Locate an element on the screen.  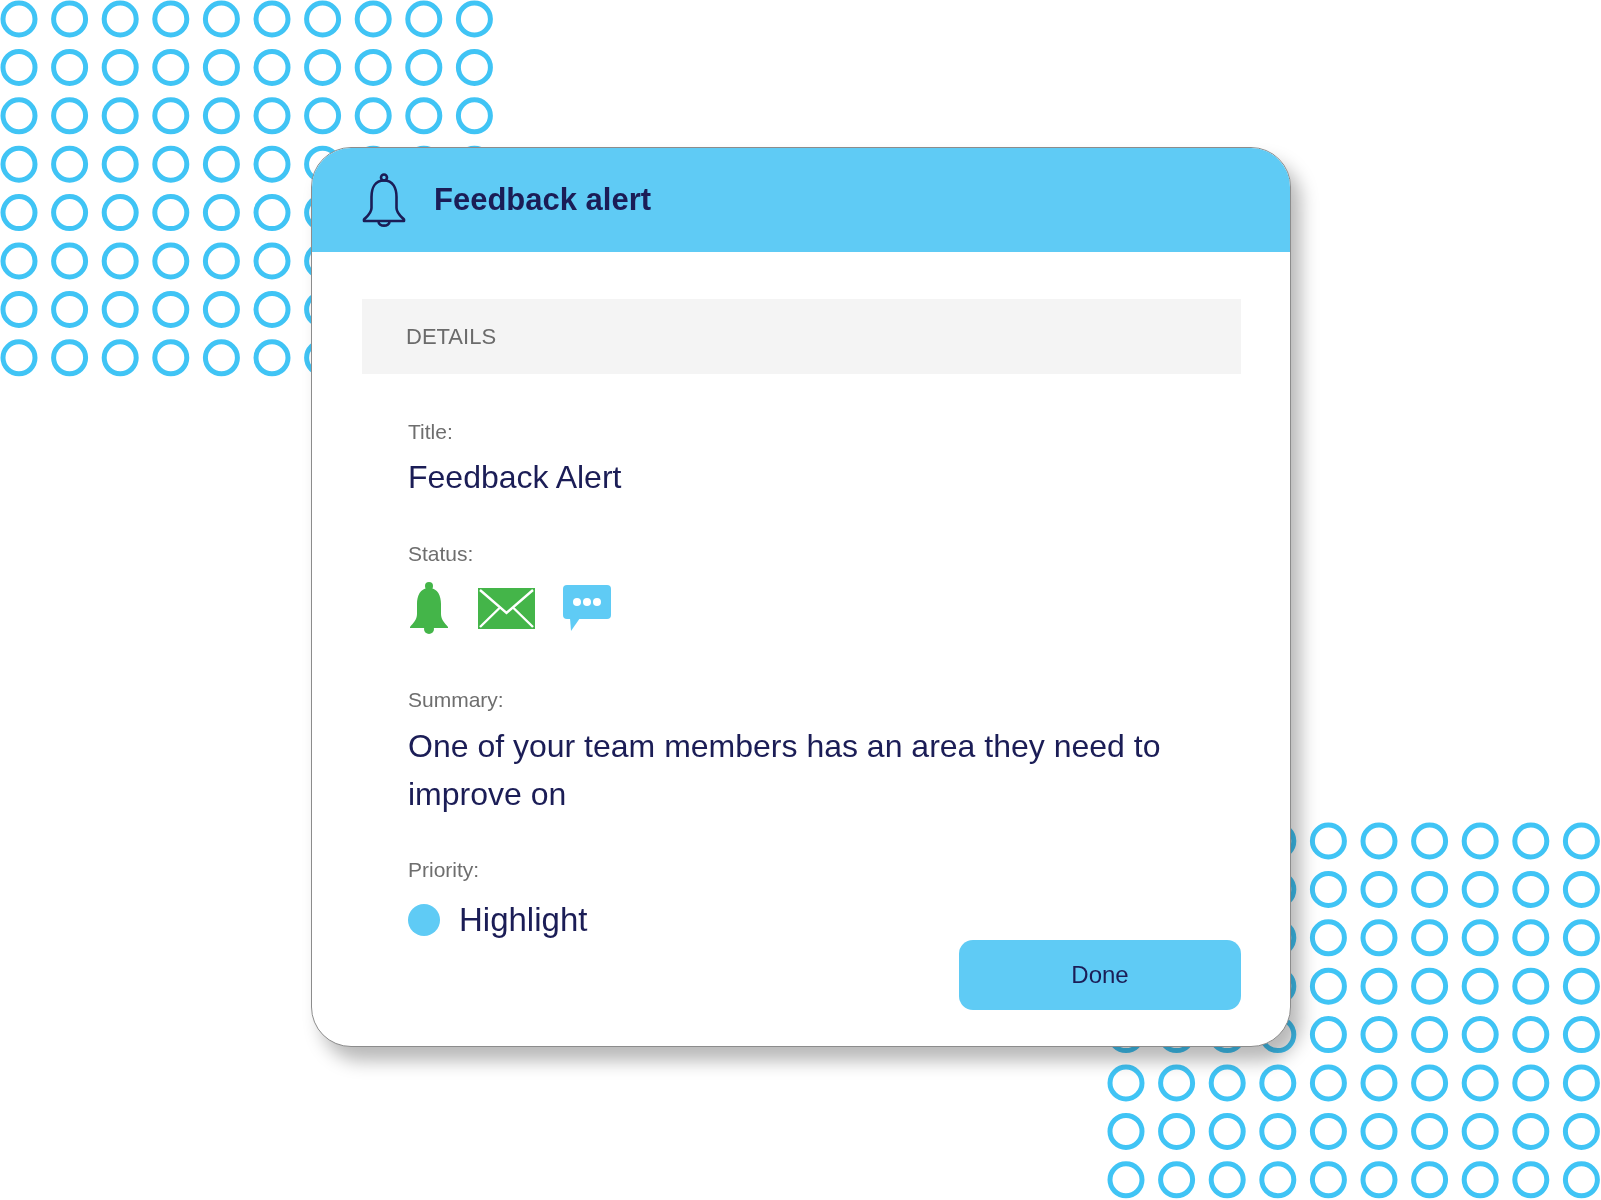
done-button: Done is located at coordinates (1100, 975).